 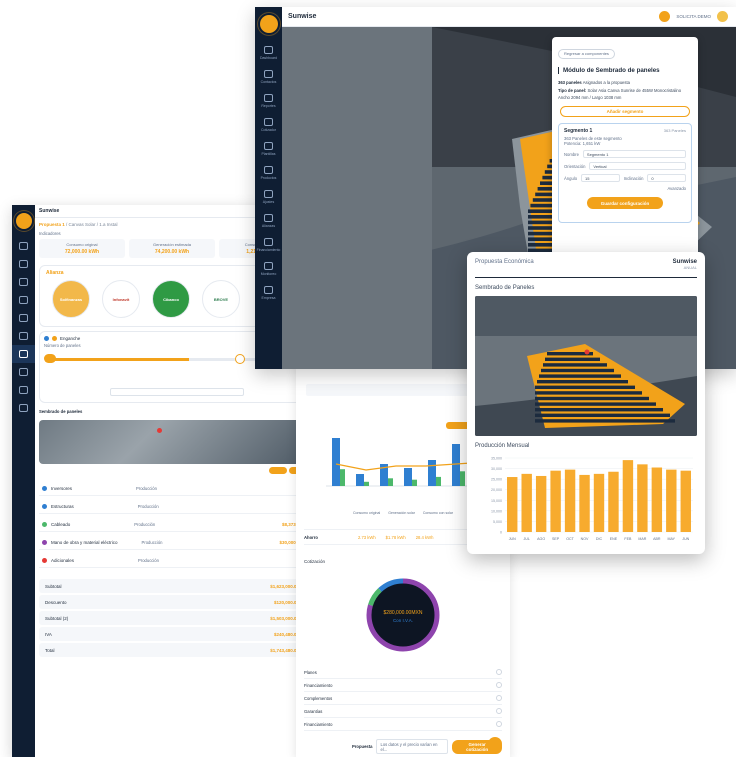 I want to click on planting-map-preview, so click(x=172, y=447).